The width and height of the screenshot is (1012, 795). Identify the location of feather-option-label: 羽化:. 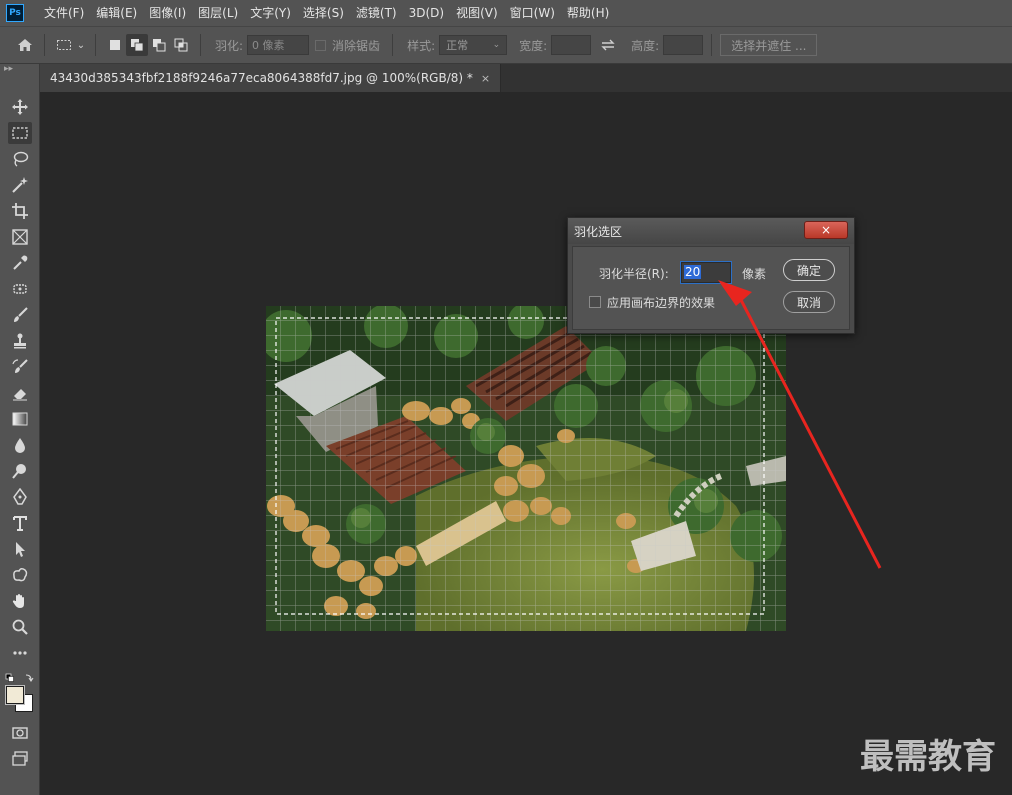
(229, 45).